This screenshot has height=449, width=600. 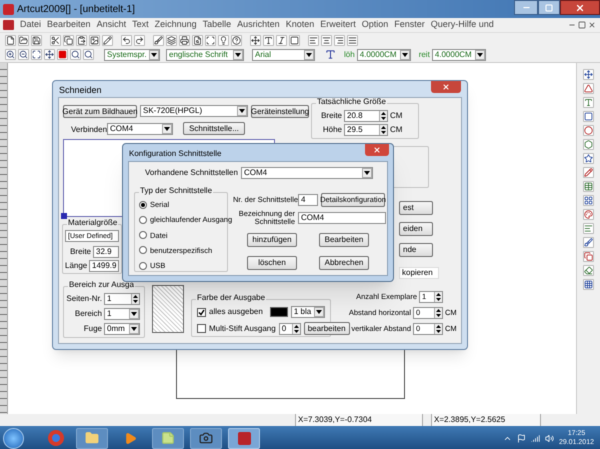 I want to click on maximize-icon, so click(x=549, y=7).